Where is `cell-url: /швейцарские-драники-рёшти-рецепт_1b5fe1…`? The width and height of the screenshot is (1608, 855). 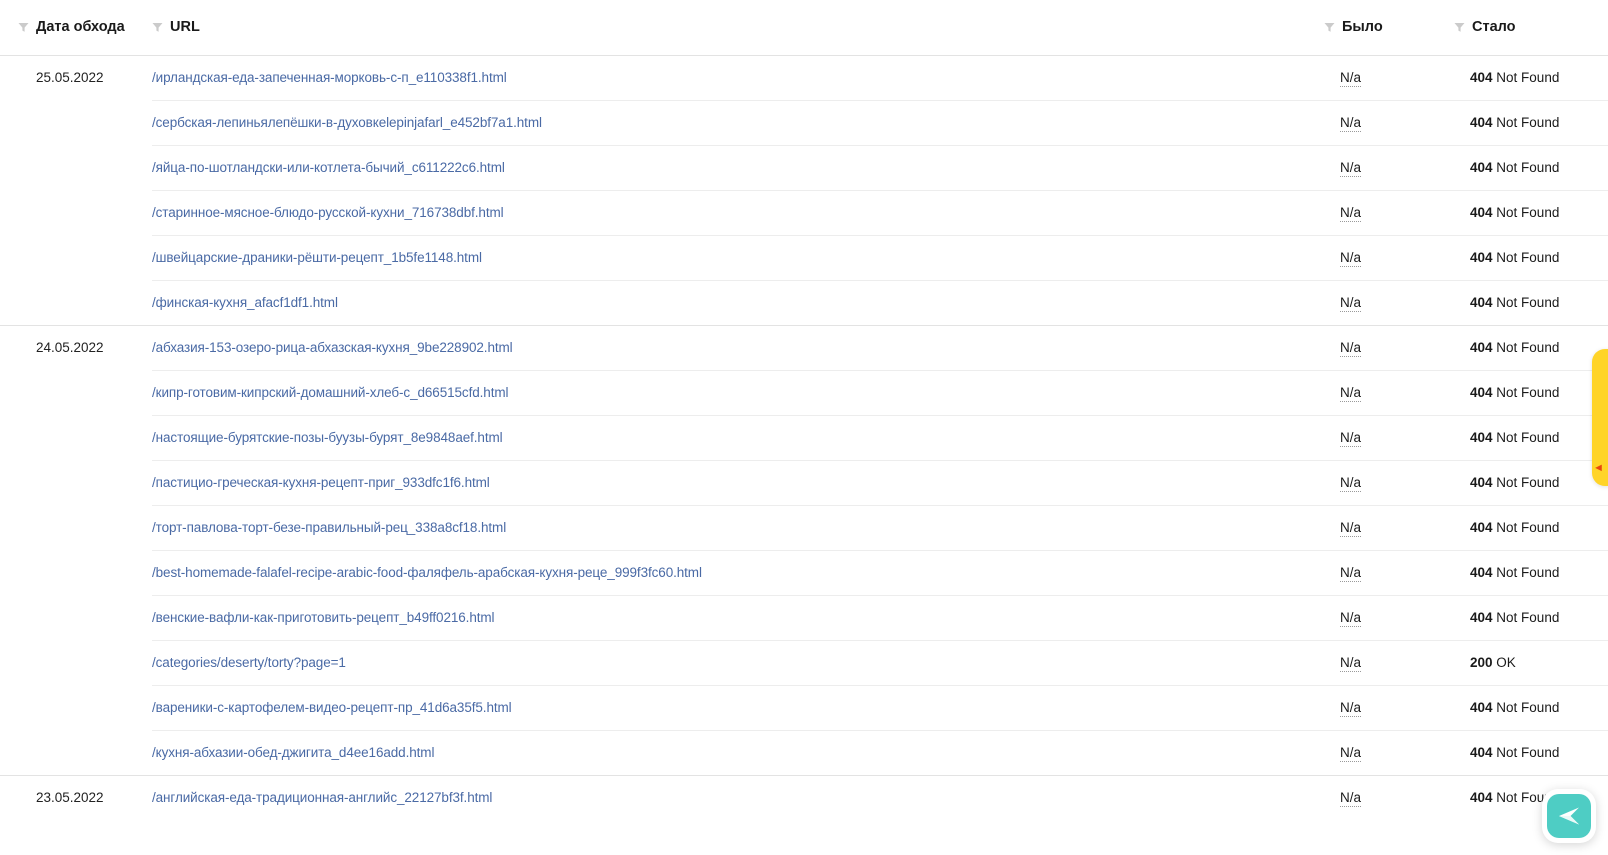 cell-url: /швейцарские-драники-рёшти-рецепт_1b5fe1… is located at coordinates (731, 257).